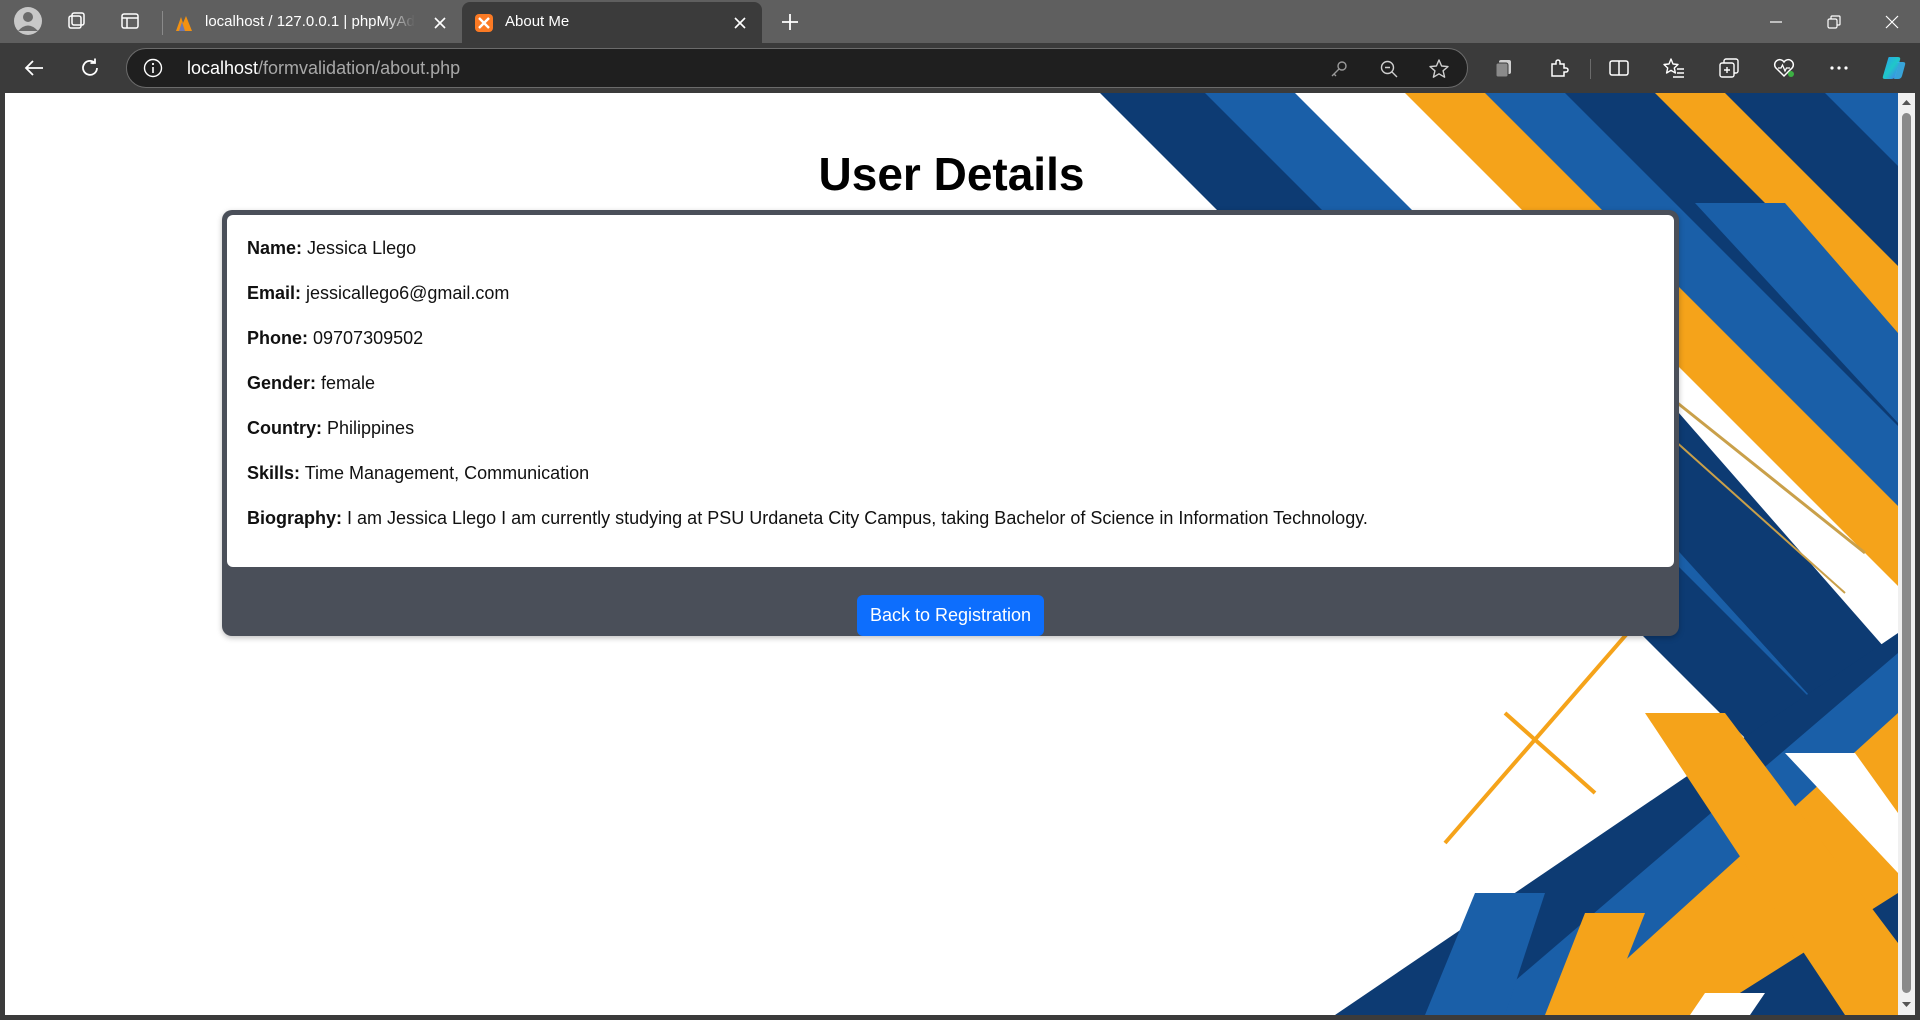 This screenshot has width=1920, height=1020. Describe the element at coordinates (950, 615) in the screenshot. I see `back-to-registration-button: Back to Registration` at that location.